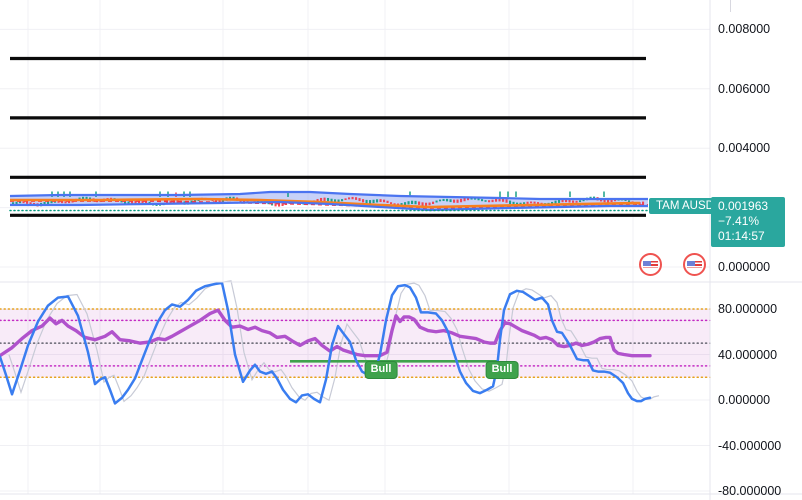  Describe the element at coordinates (730, 6) in the screenshot. I see `scale-notch` at that location.